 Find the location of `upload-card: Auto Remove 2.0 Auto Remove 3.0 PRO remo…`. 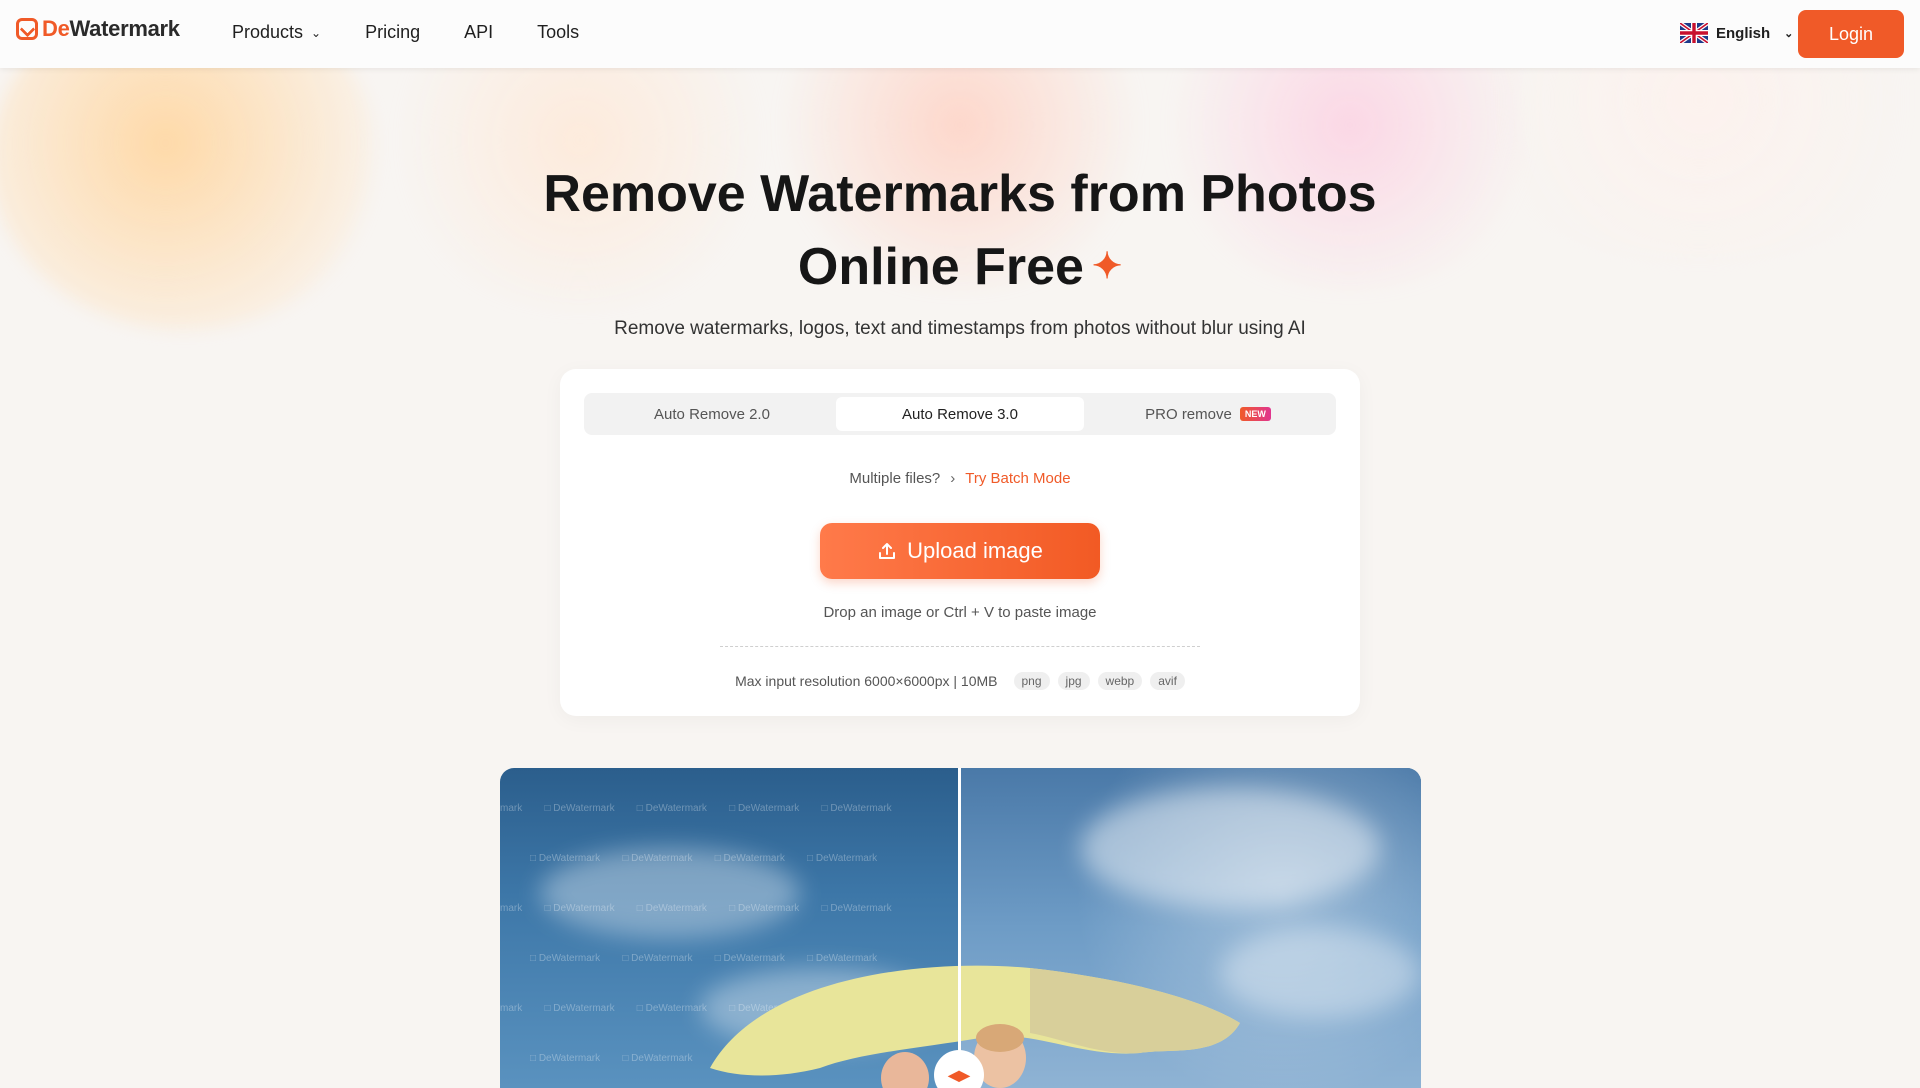

upload-card: Auto Remove 2.0 Auto Remove 3.0 PRO remo… is located at coordinates (960, 542).